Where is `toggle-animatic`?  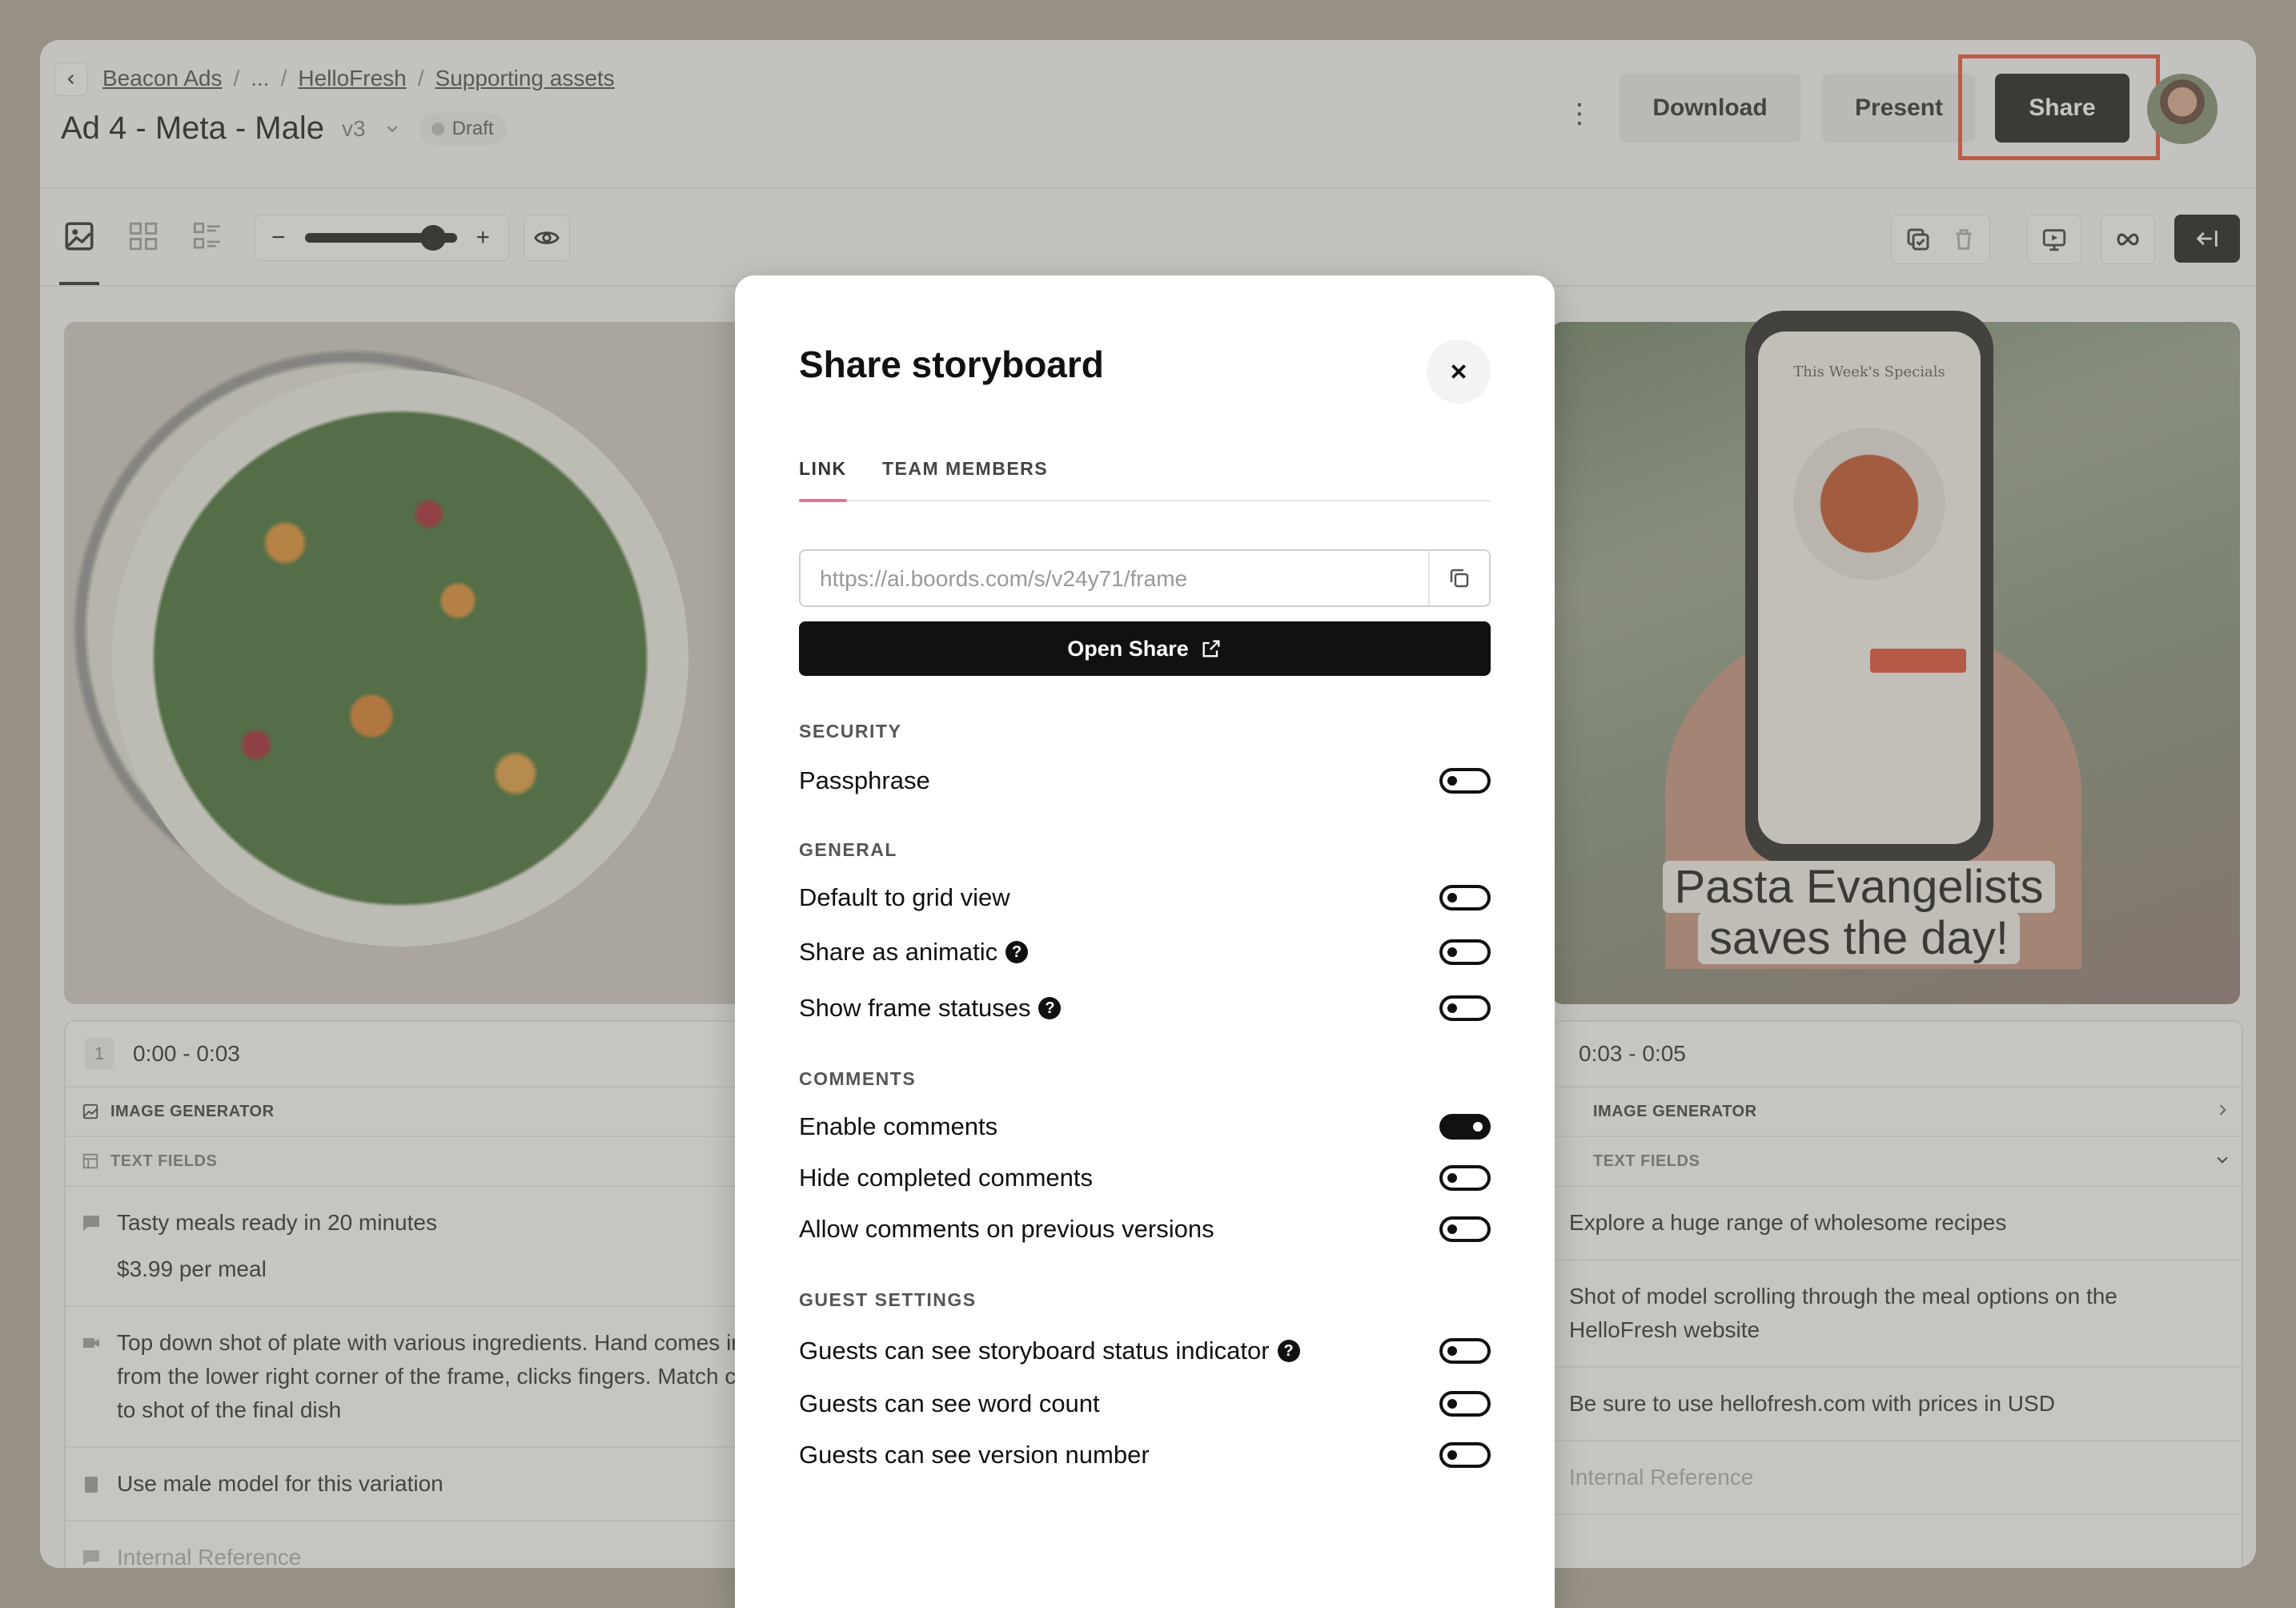 toggle-animatic is located at coordinates (1465, 952).